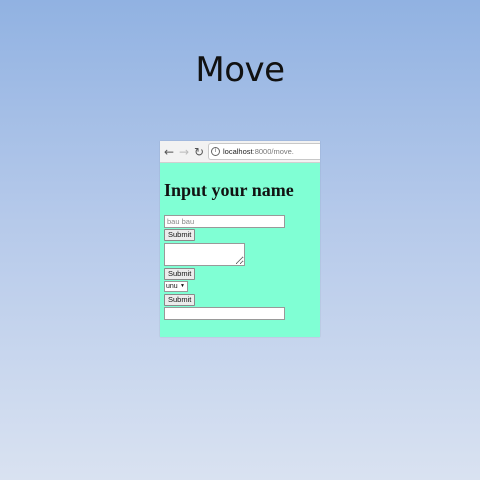  I want to click on url-path: :8000/move., so click(273, 151).